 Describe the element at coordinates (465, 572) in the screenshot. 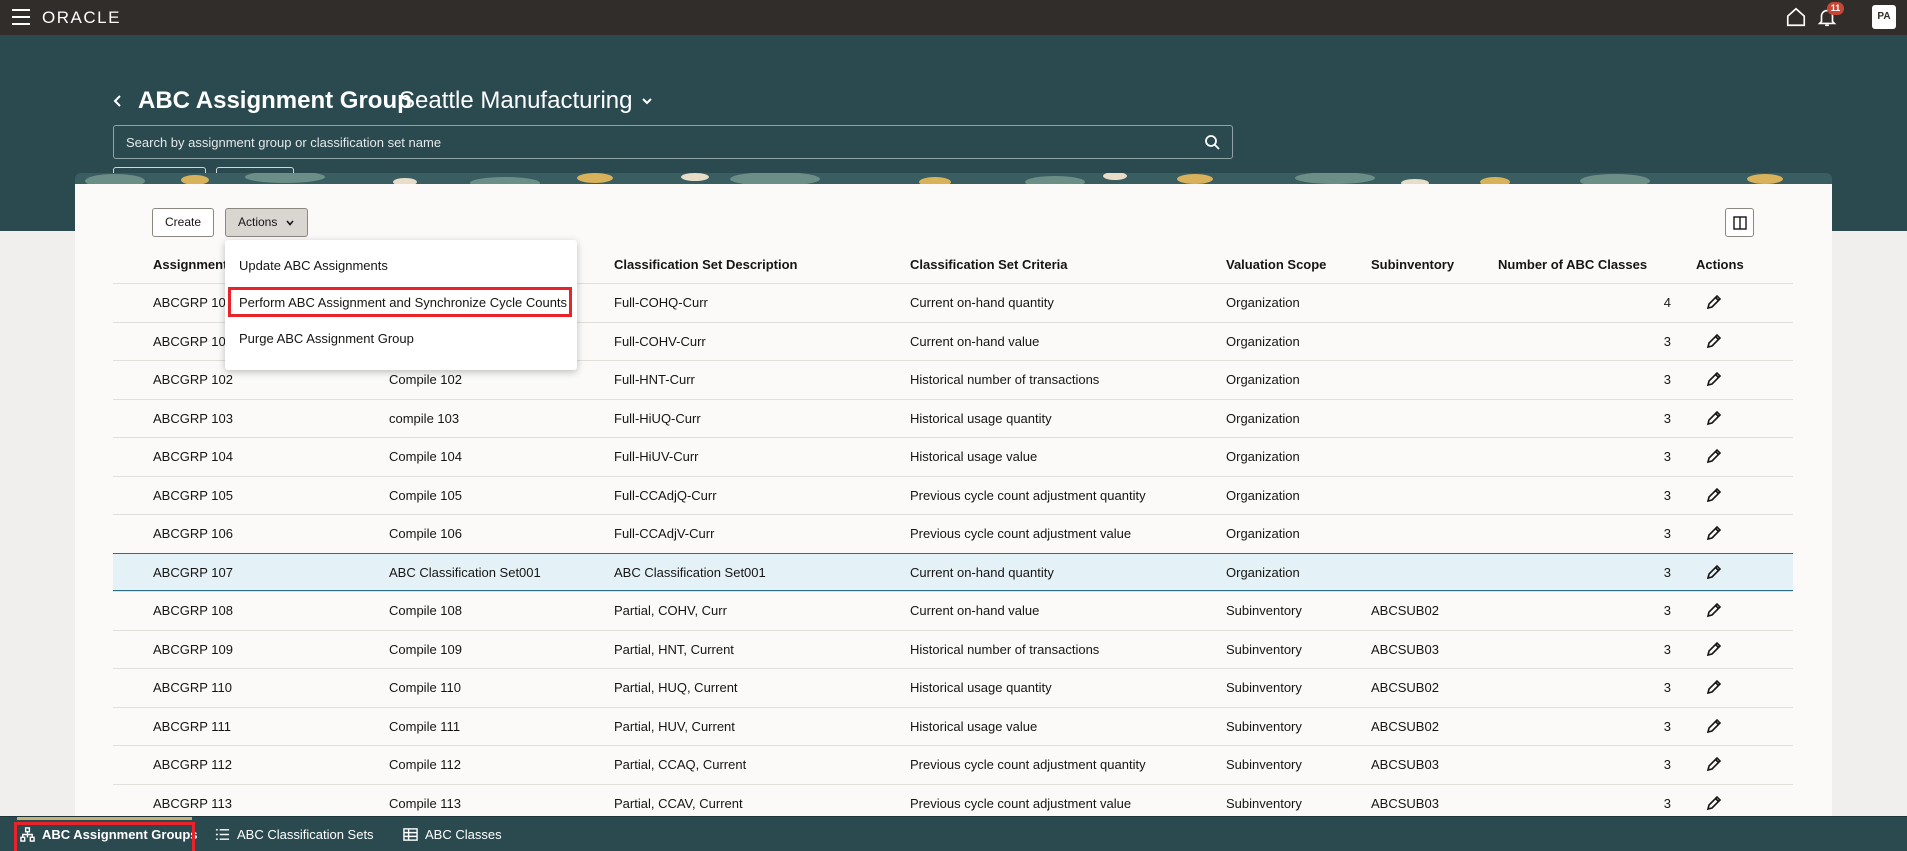

I see `cell-classification-set: ABC Classification Set001` at that location.